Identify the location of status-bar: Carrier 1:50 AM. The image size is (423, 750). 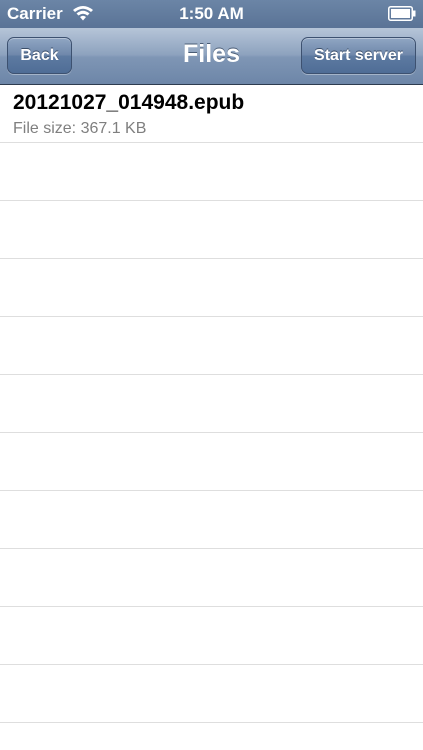
(211, 14).